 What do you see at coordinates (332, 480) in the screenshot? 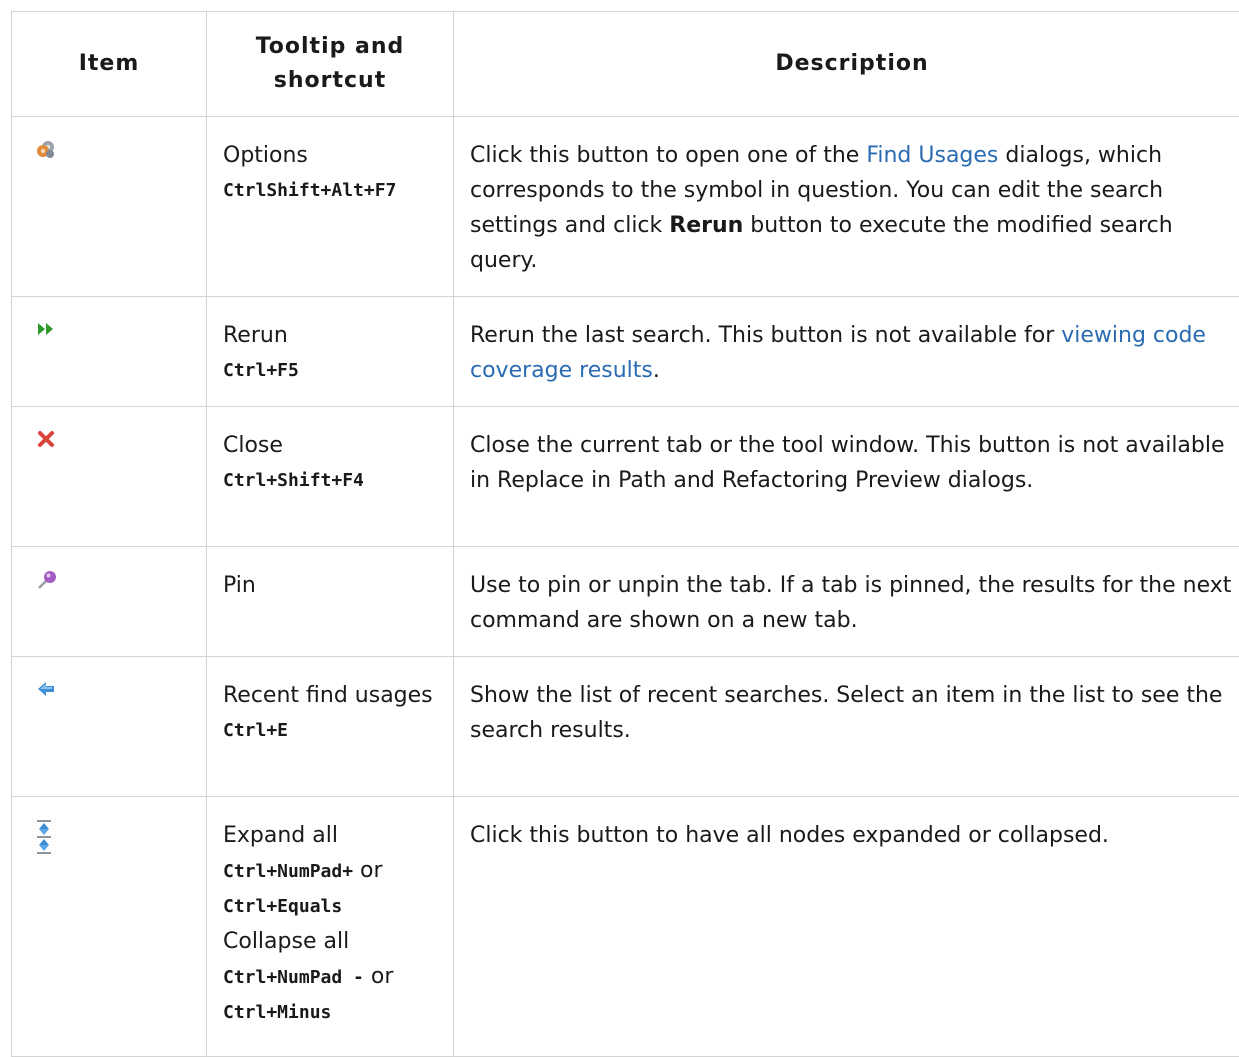
I see `shortcut: Ctrl+Shift+F4` at bounding box center [332, 480].